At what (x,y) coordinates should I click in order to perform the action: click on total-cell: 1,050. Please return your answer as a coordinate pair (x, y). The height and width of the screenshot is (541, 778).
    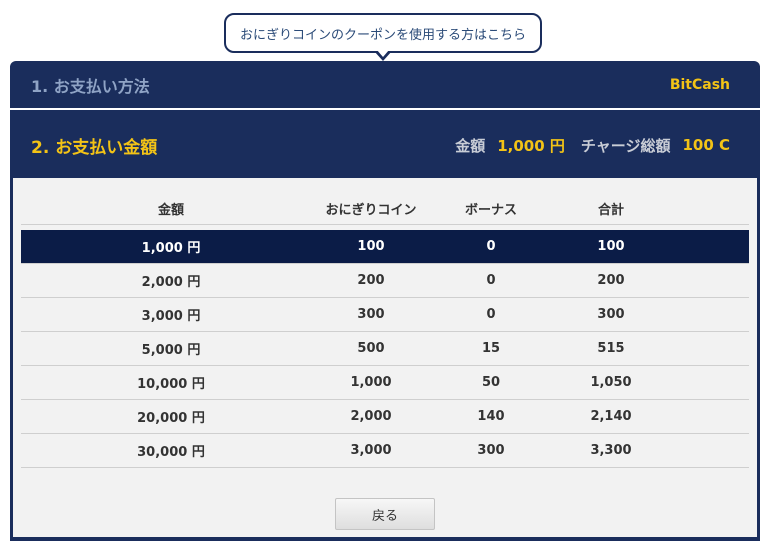
    Looking at the image, I should click on (611, 382).